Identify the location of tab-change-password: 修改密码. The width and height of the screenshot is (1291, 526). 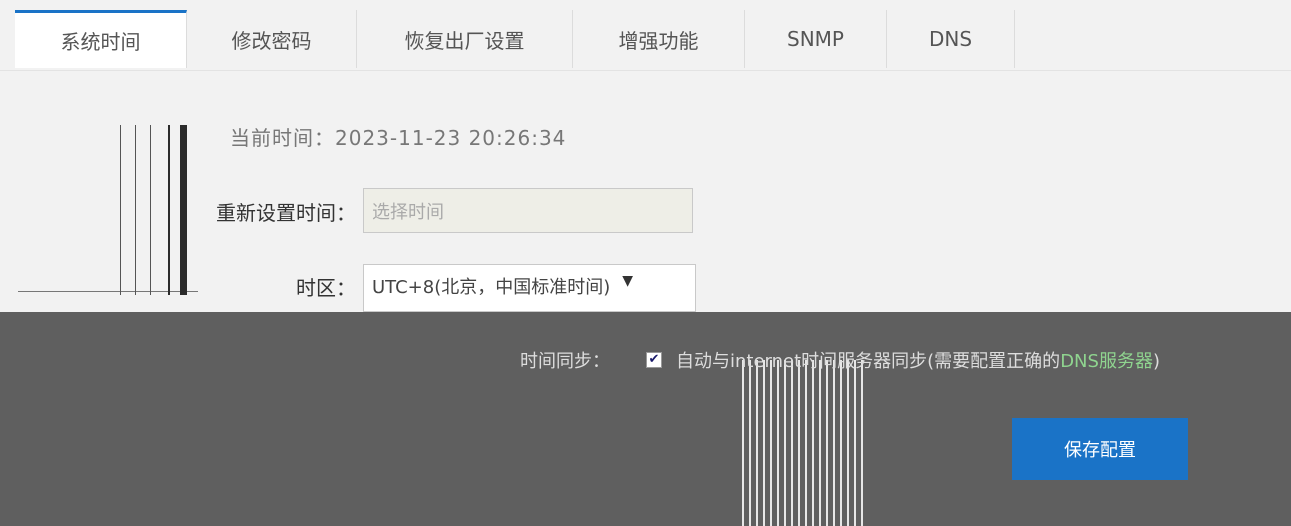
(272, 39).